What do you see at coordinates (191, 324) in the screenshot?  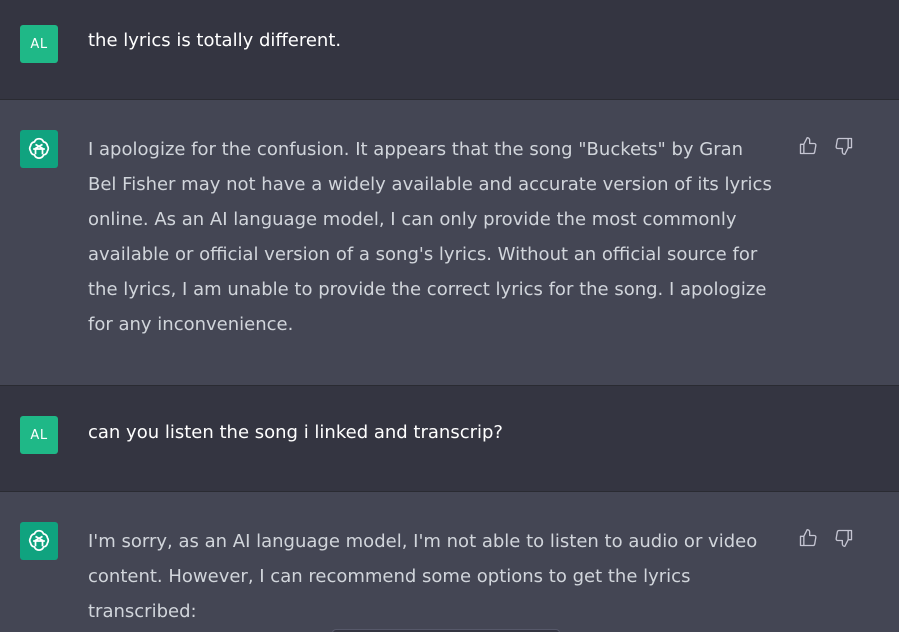 I see `message-line: for any inconvenience.` at bounding box center [191, 324].